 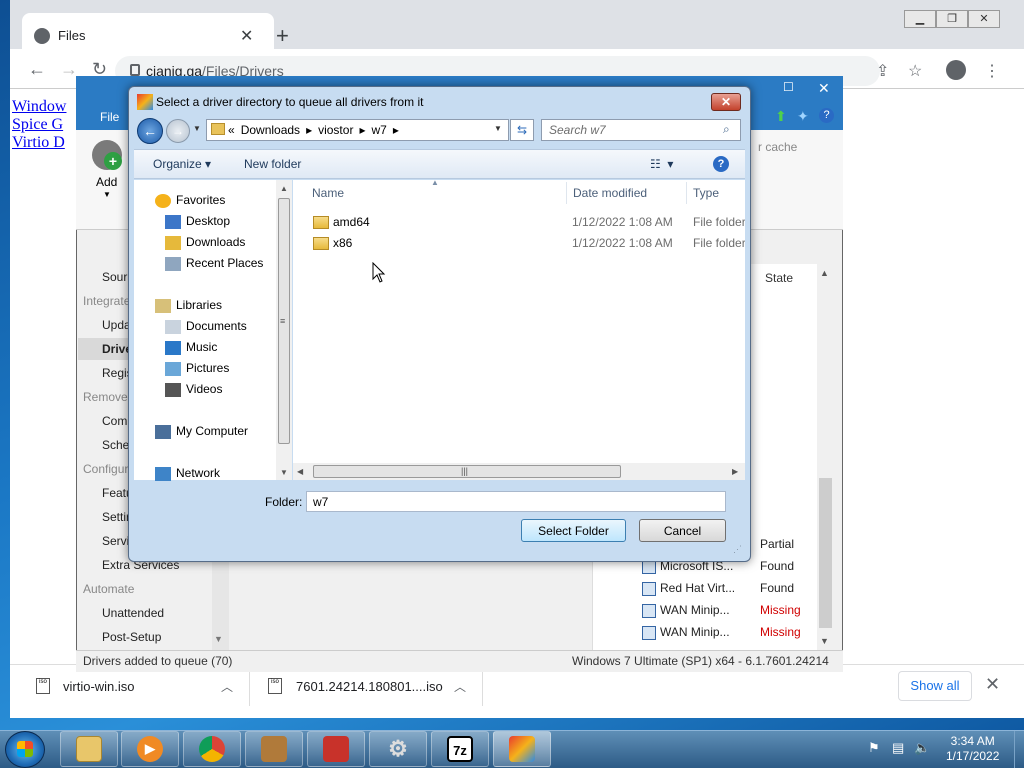 What do you see at coordinates (313, 130) in the screenshot?
I see `breadcrumb: « Downloads ▸ viostor ▸ w7 ▸` at bounding box center [313, 130].